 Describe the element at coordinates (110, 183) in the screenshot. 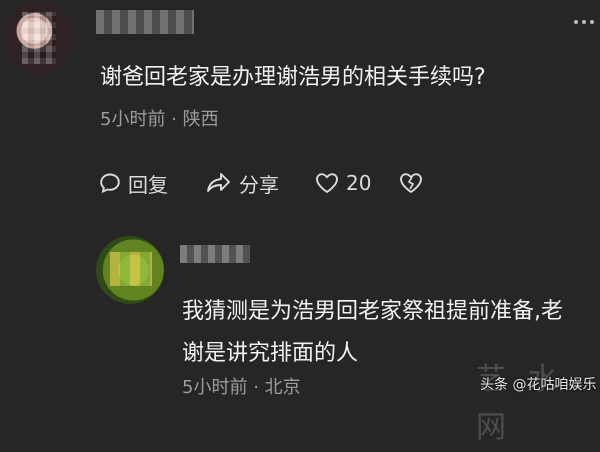

I see `reply-icon` at that location.